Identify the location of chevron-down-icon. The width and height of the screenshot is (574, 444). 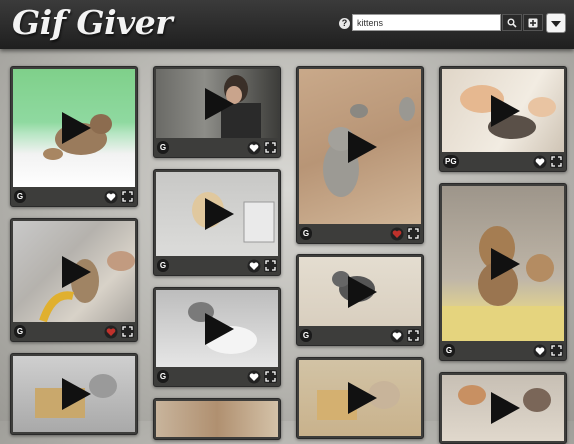
(556, 24).